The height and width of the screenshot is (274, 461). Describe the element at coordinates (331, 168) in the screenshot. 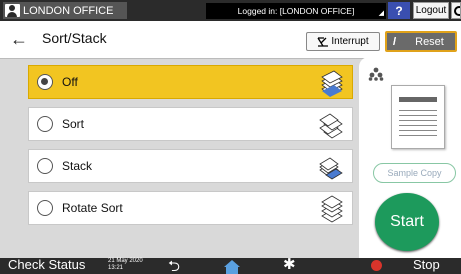

I see `stack-icon` at that location.